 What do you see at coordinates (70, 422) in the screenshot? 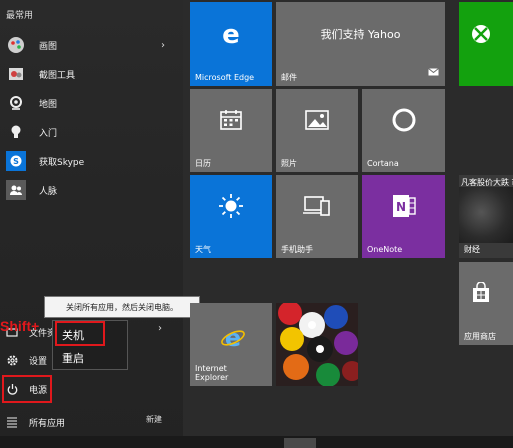
I see `all-apps-item: 所有应用` at bounding box center [70, 422].